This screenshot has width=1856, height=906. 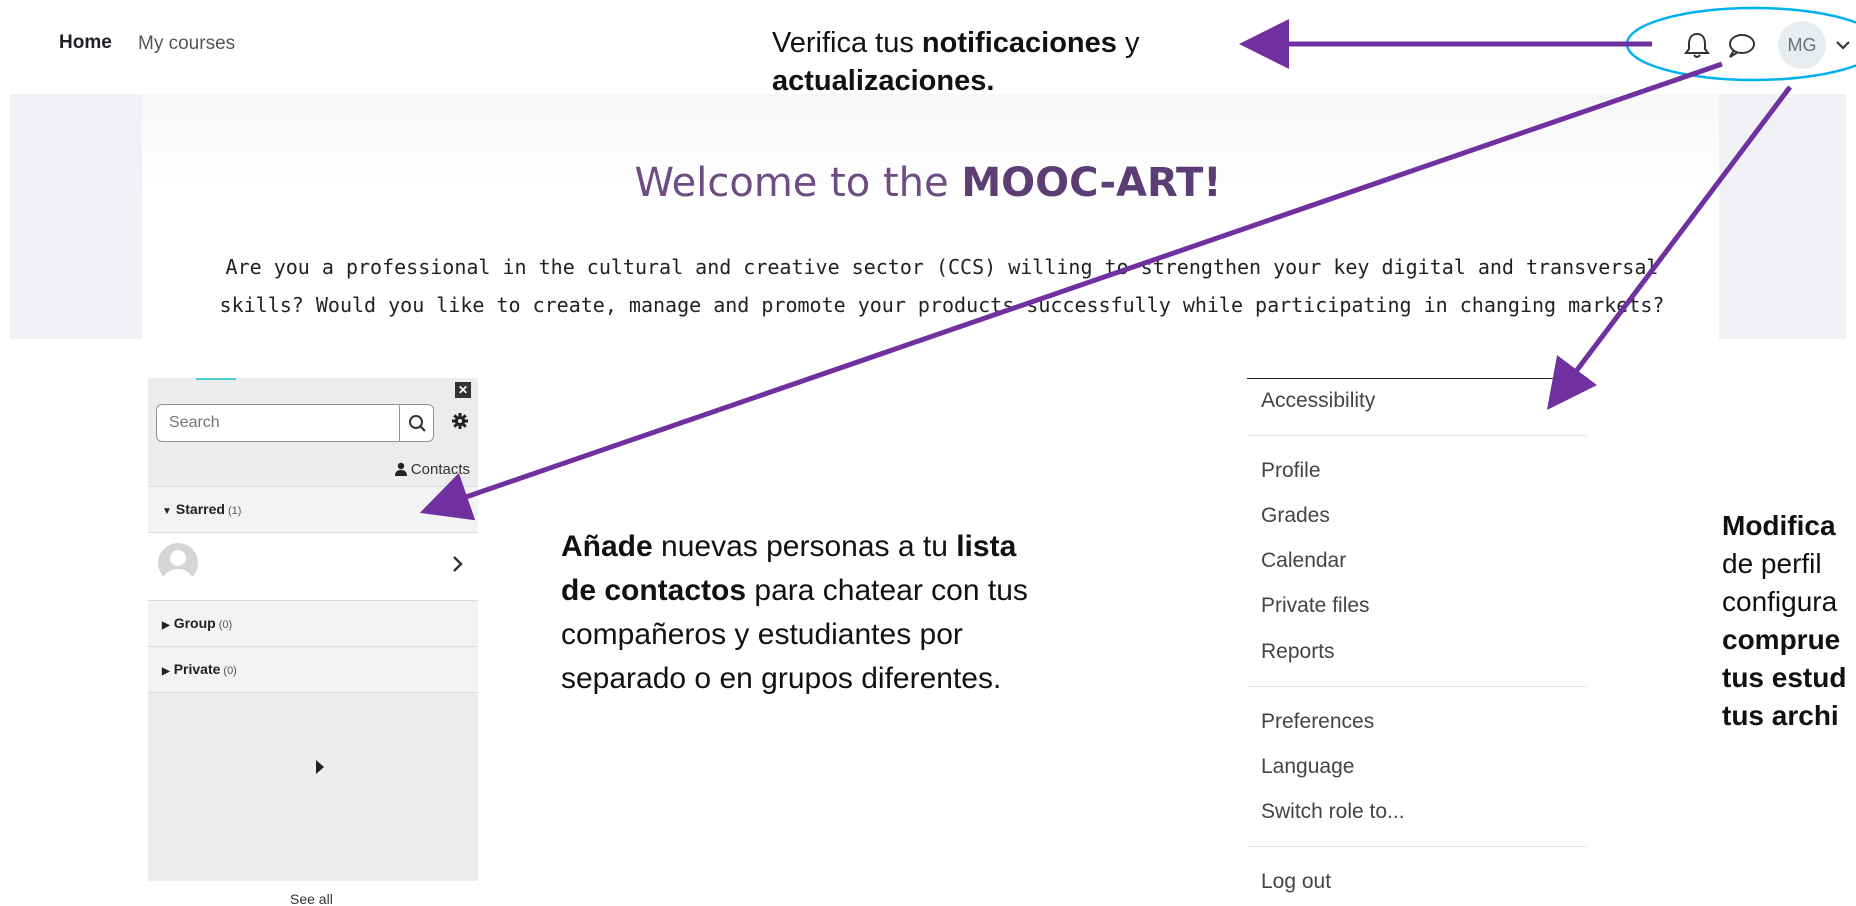 What do you see at coordinates (458, 564) in the screenshot?
I see `chevron-right-icon` at bounding box center [458, 564].